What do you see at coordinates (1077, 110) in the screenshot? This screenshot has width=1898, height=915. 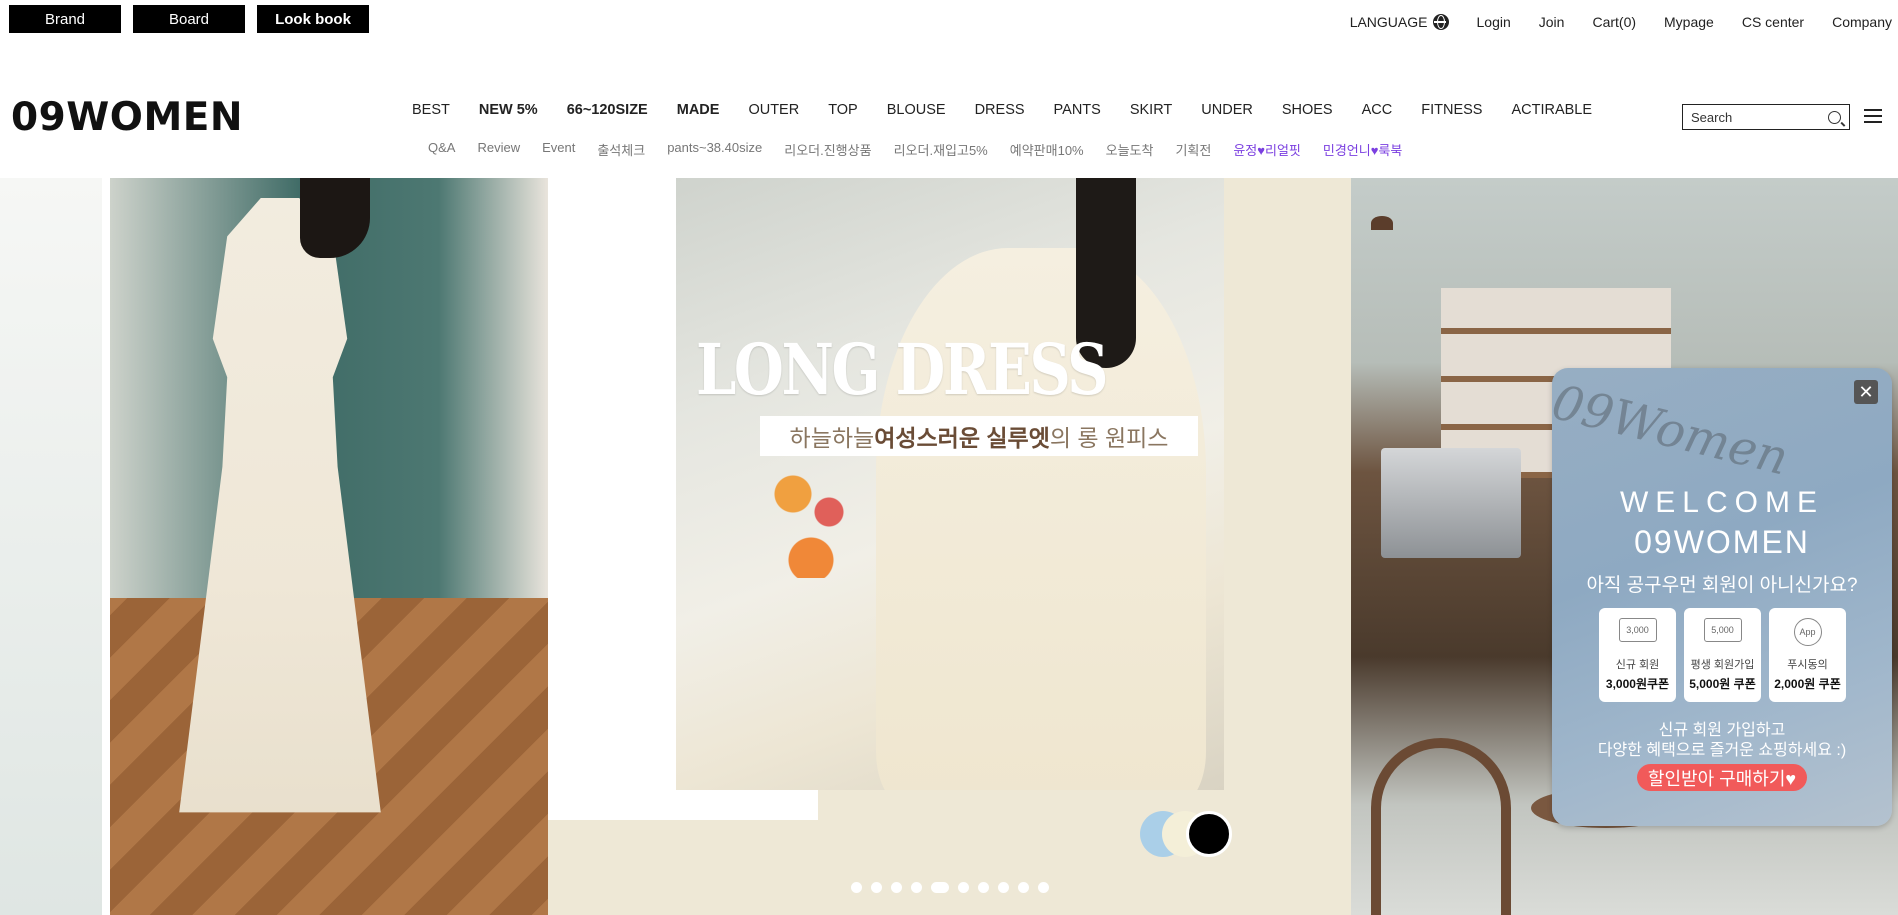 I see `nav-pants: PANTS` at bounding box center [1077, 110].